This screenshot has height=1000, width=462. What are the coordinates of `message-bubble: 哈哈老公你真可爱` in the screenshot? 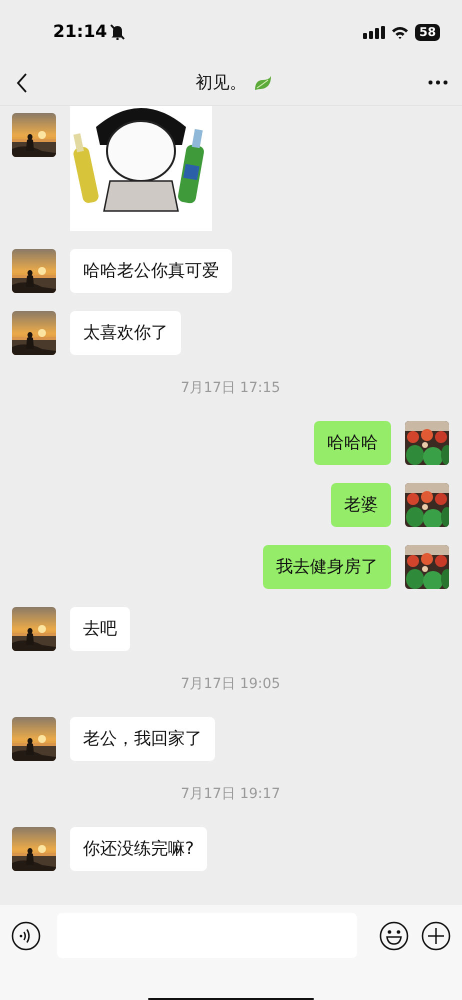 It's located at (151, 271).